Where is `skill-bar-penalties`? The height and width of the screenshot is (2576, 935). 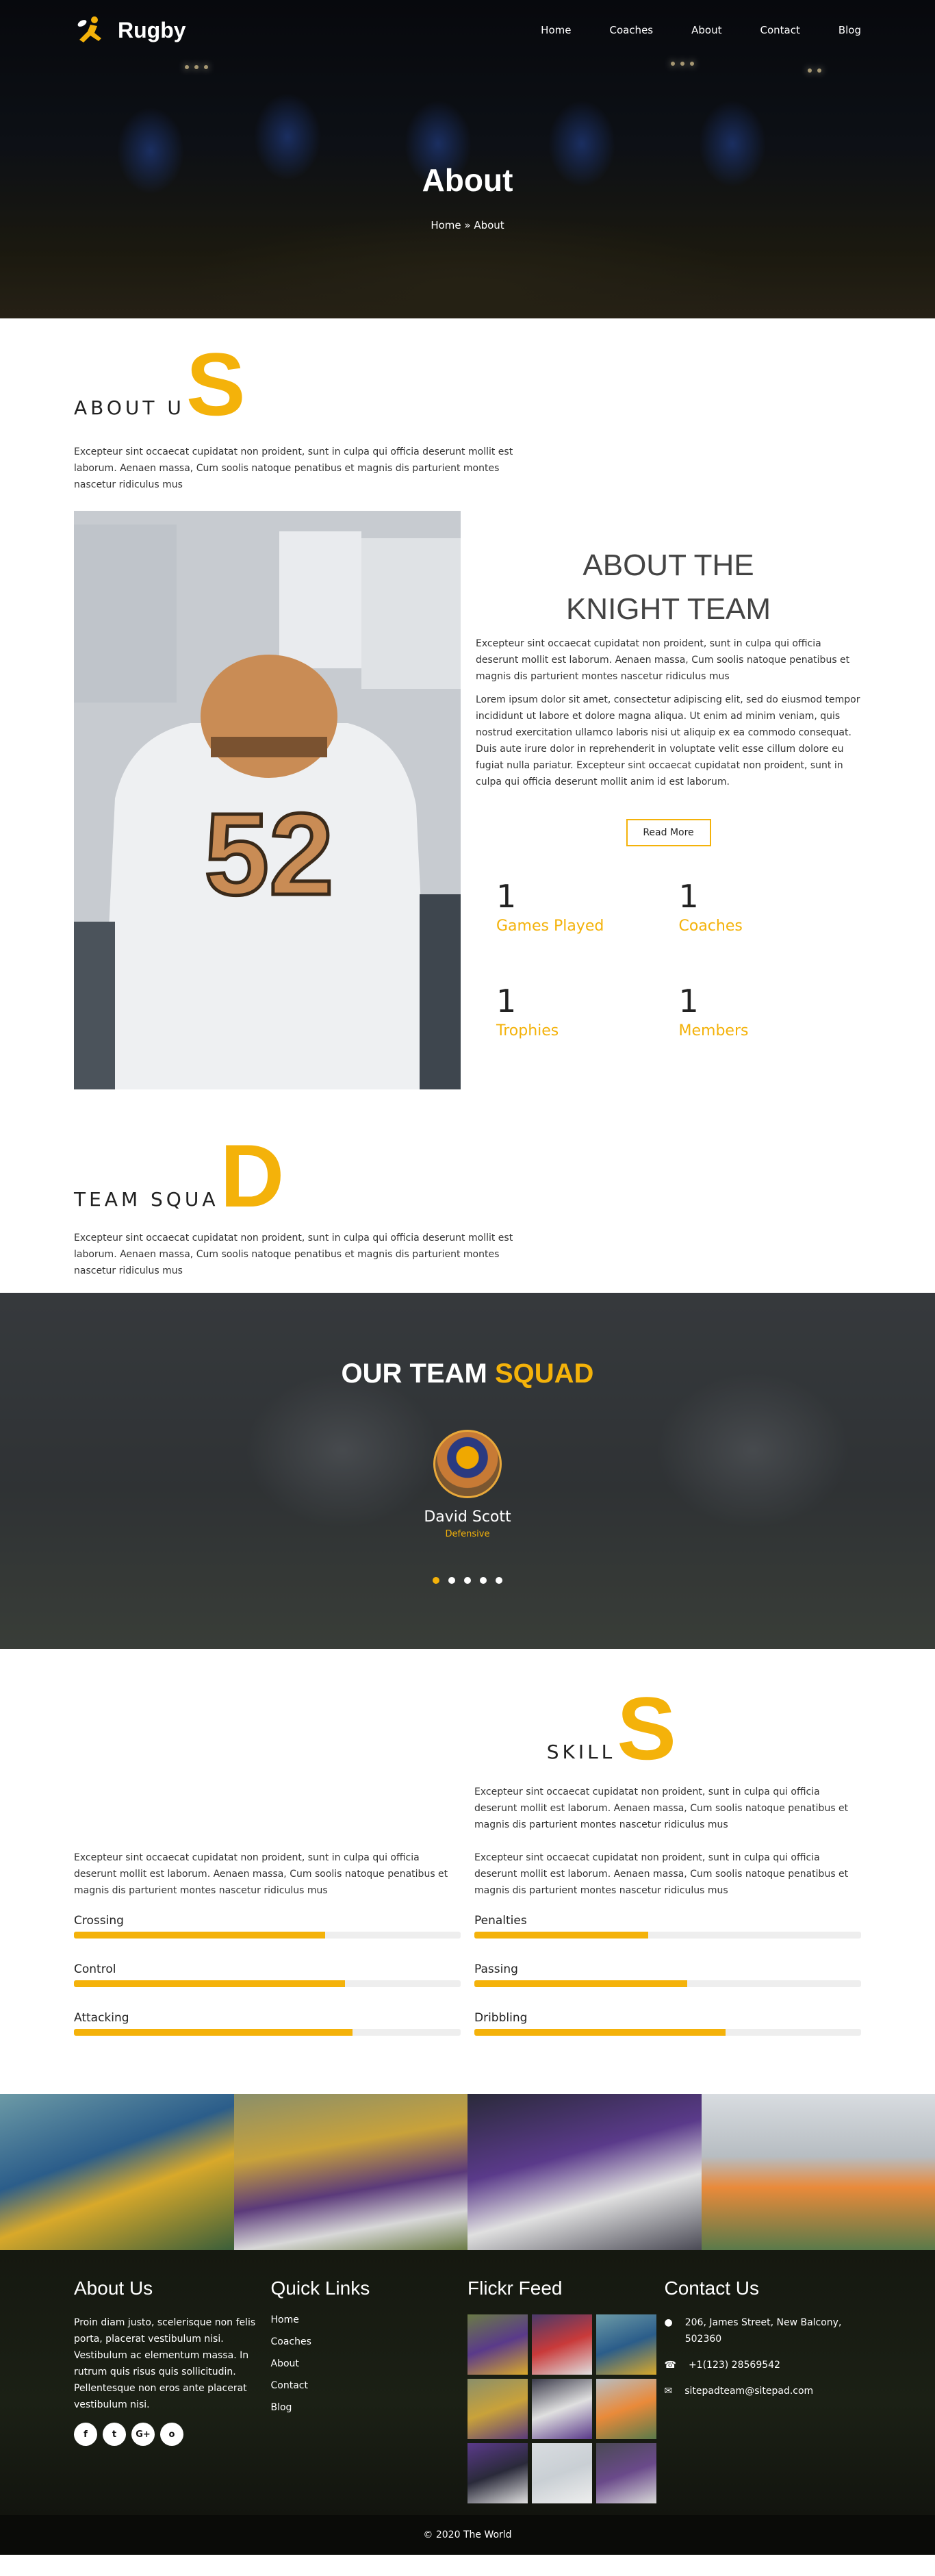
skill-bar-penalties is located at coordinates (667, 1935).